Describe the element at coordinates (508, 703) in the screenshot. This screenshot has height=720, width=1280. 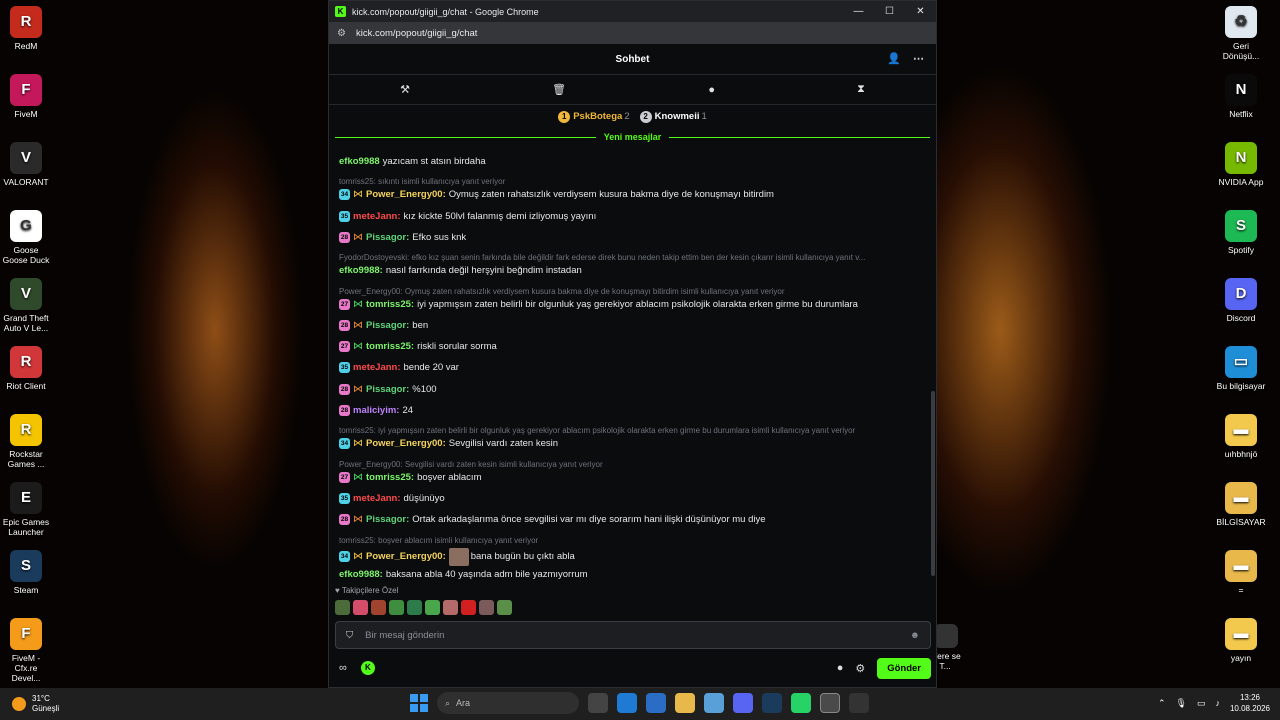
I see `taskbar-search: ⌕ Ara` at that location.